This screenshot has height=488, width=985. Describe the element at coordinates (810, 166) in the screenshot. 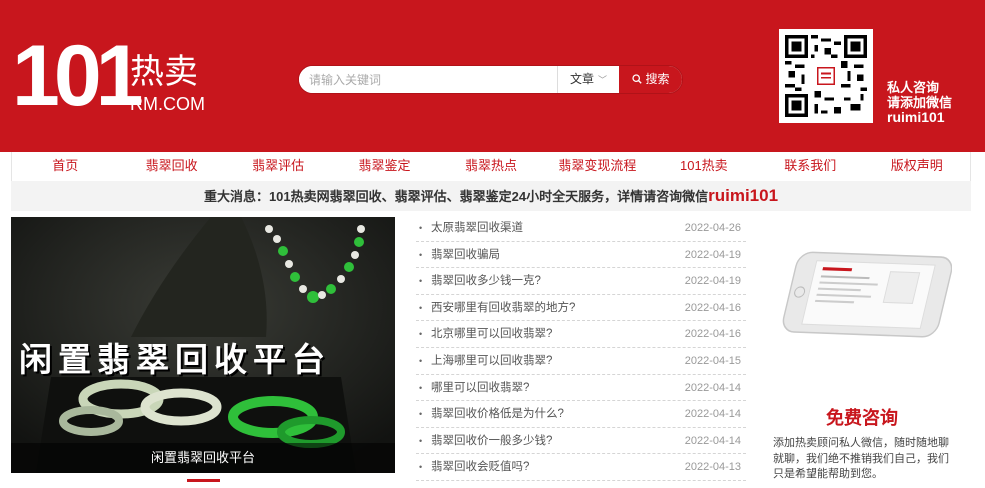

I see `nav-item-contact: 联系我们` at that location.